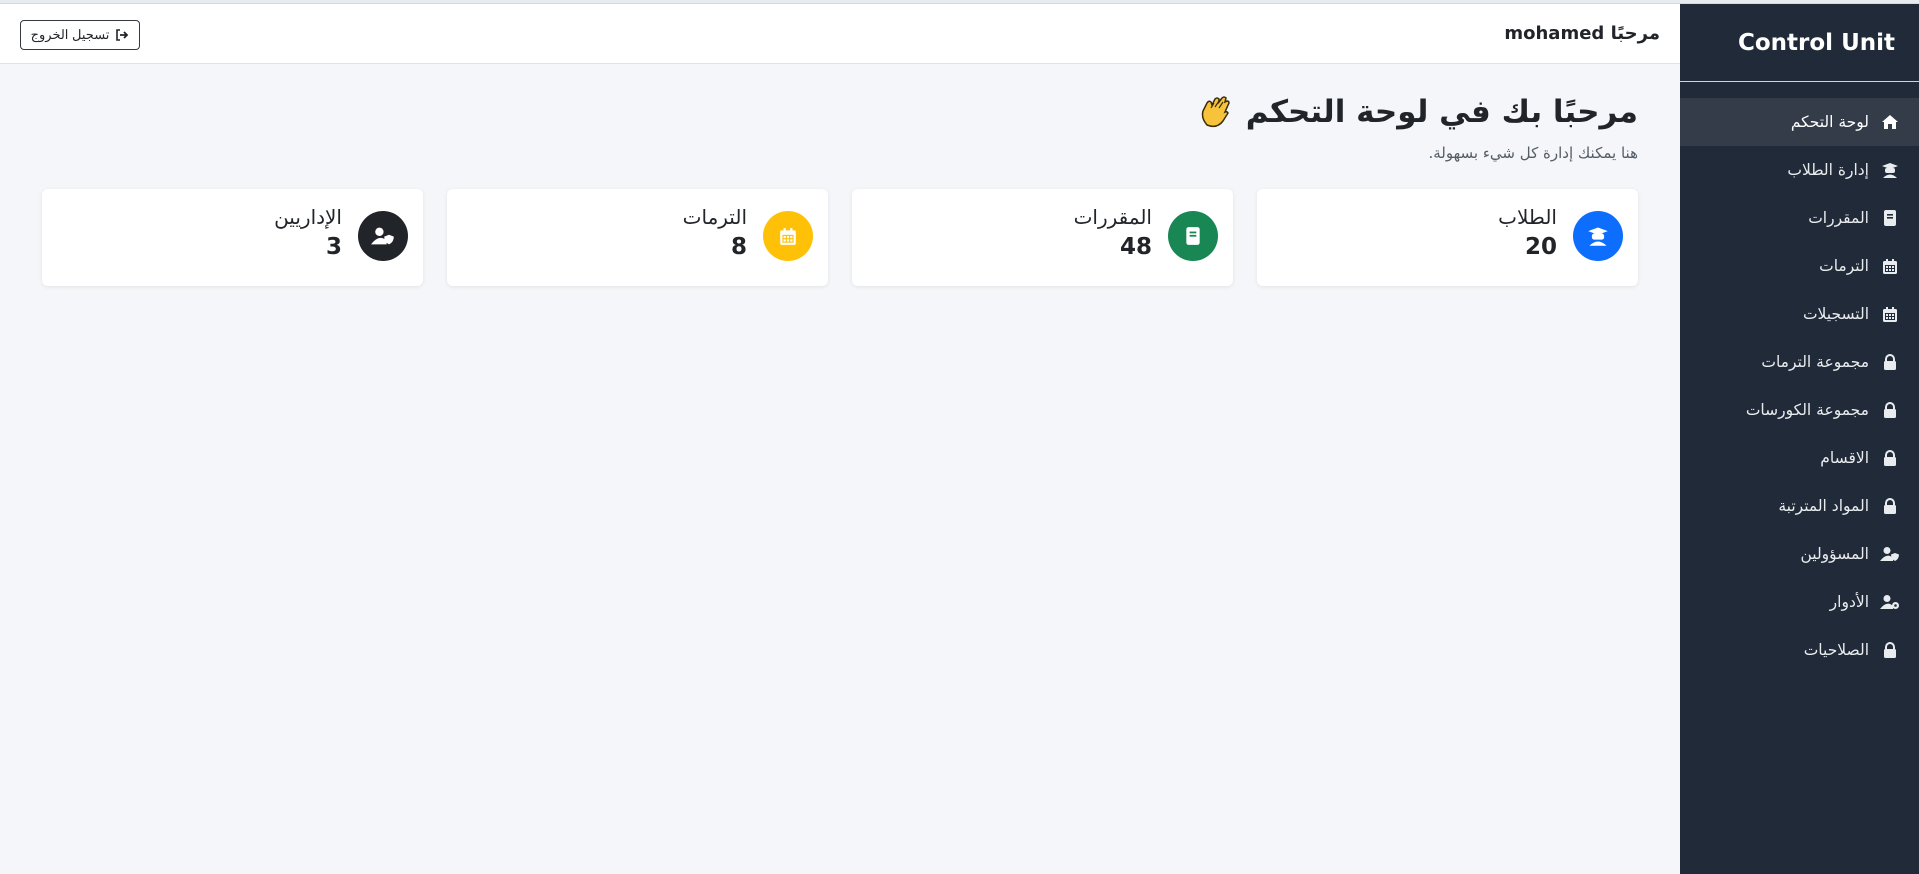  I want to click on home-icon, so click(1890, 122).